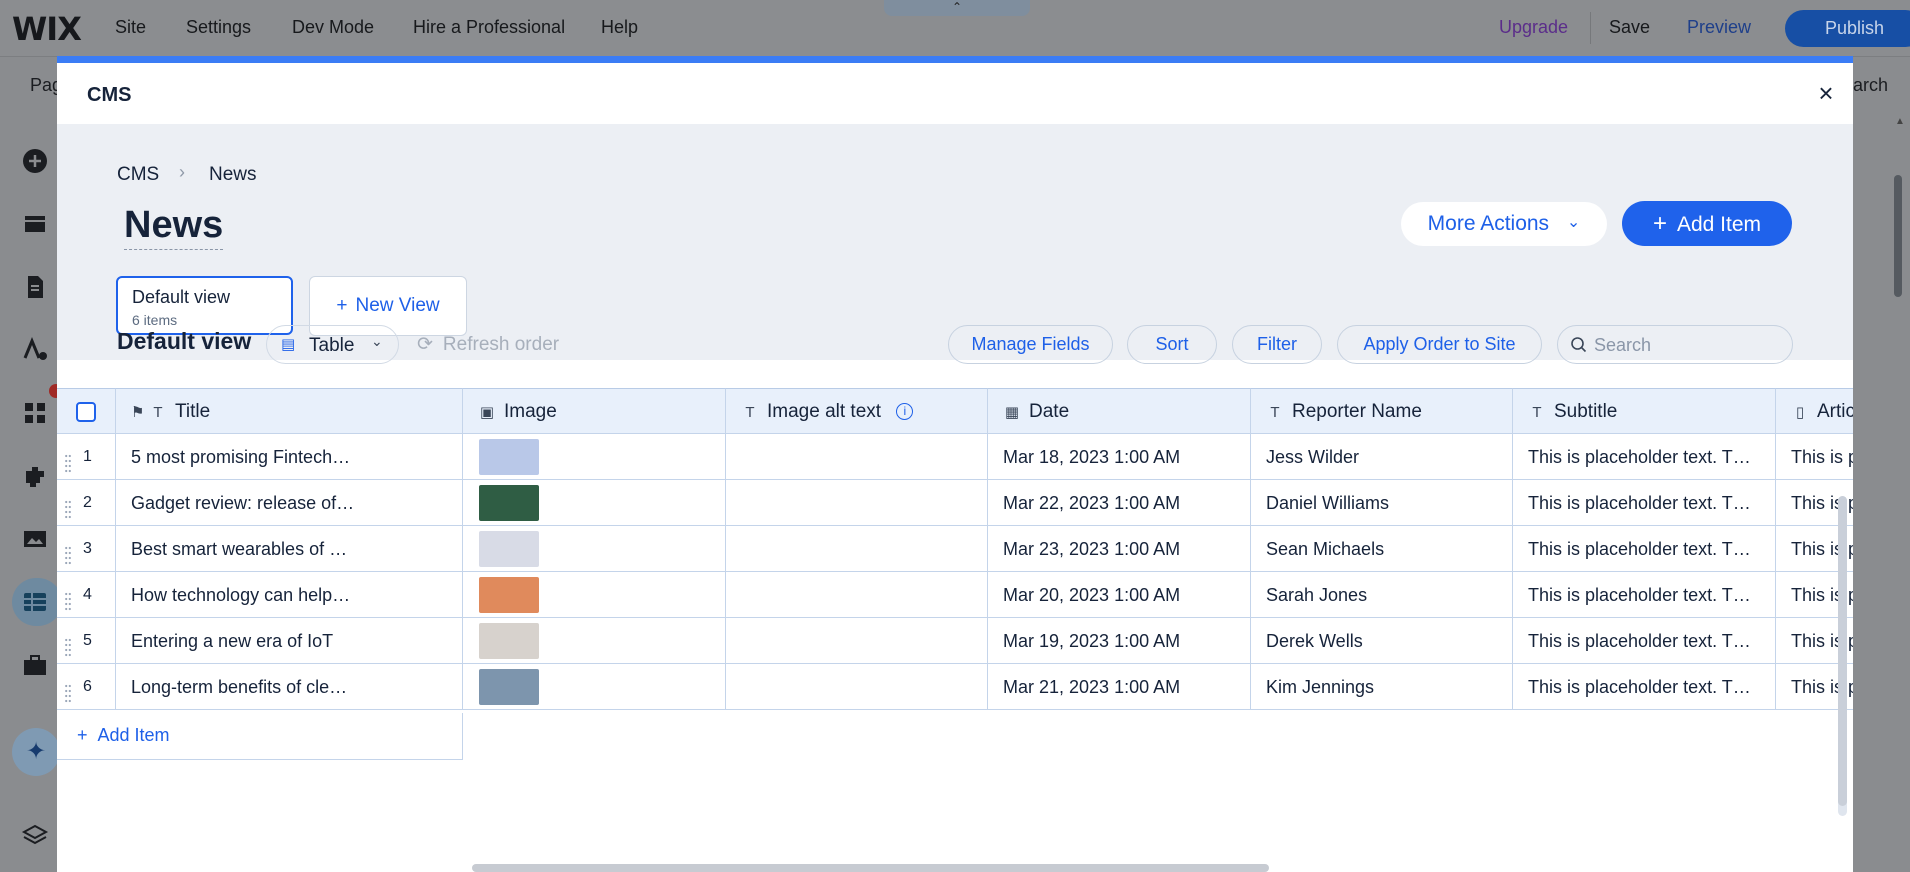 The image size is (1910, 872). What do you see at coordinates (1119, 457) in the screenshot?
I see `cell-date: Mar 18, 2023 1:00 AM` at bounding box center [1119, 457].